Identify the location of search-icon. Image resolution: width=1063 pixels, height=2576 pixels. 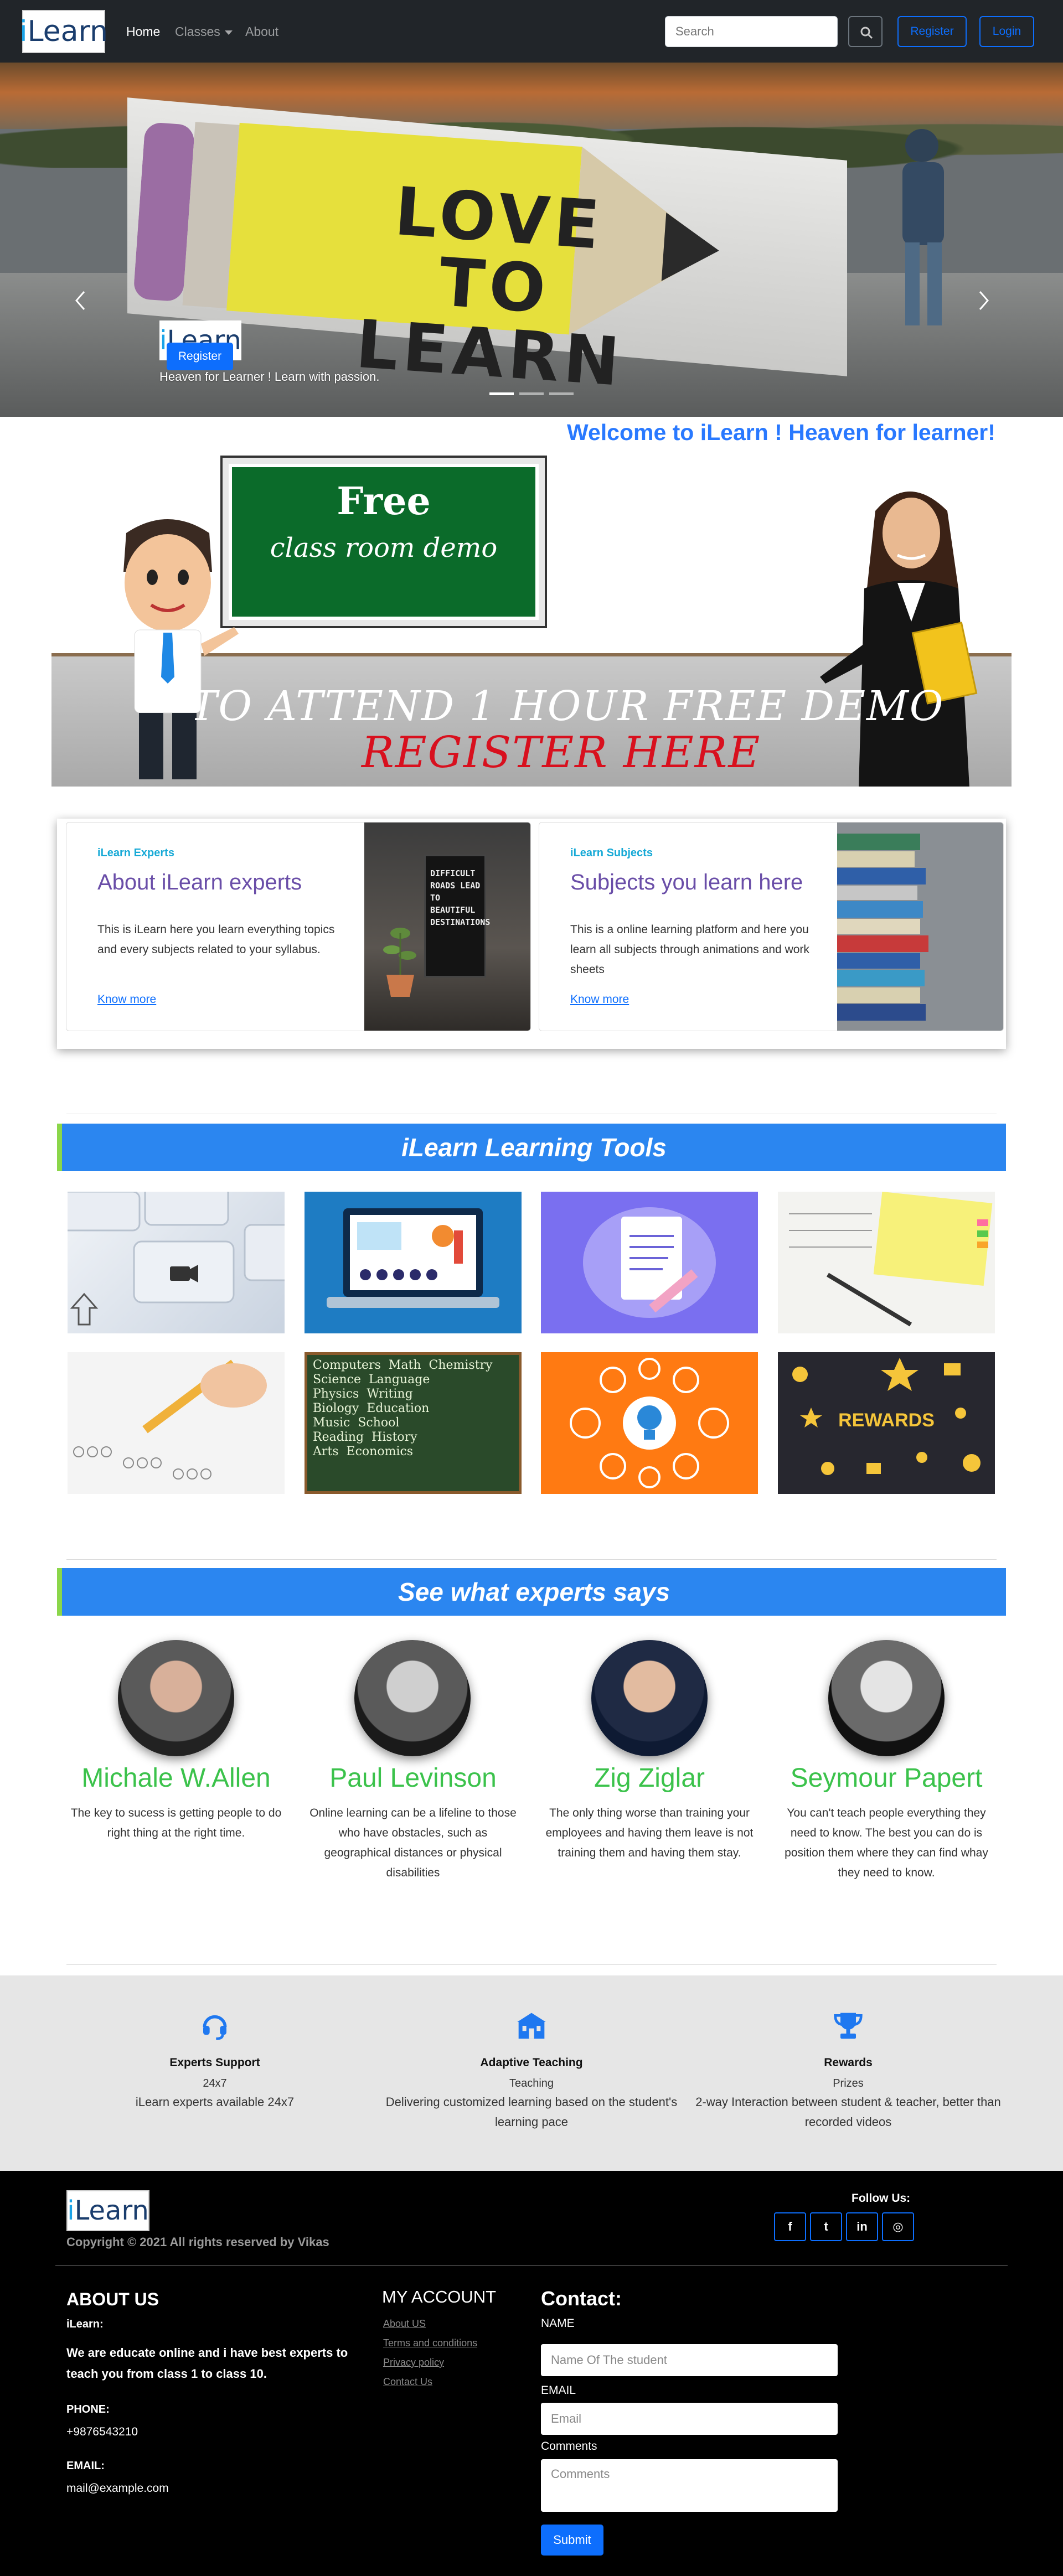
(866, 33).